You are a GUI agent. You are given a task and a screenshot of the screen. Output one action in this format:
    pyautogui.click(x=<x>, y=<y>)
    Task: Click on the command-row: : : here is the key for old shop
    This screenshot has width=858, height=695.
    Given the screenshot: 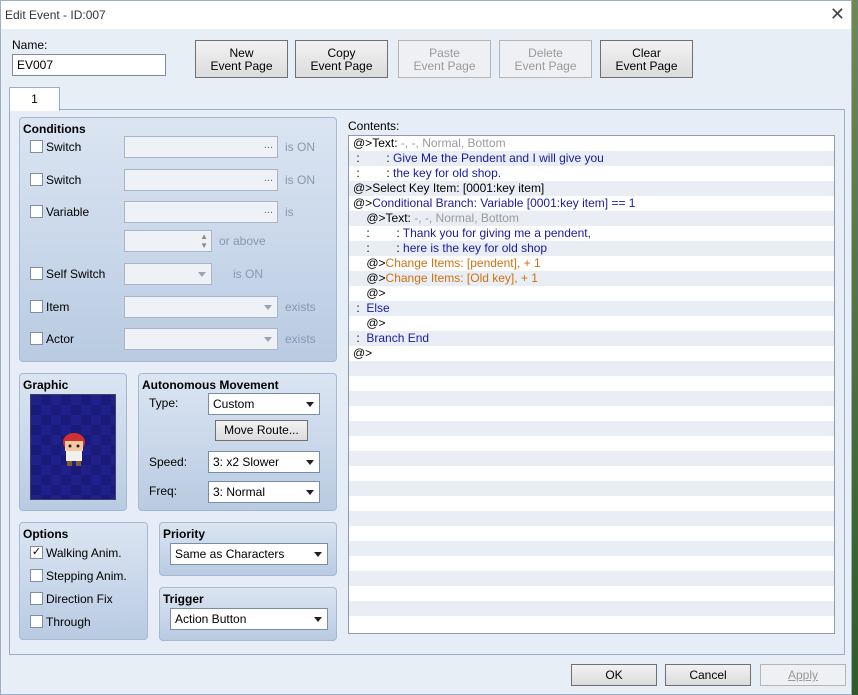 What is the action you would take?
    pyautogui.click(x=591, y=248)
    